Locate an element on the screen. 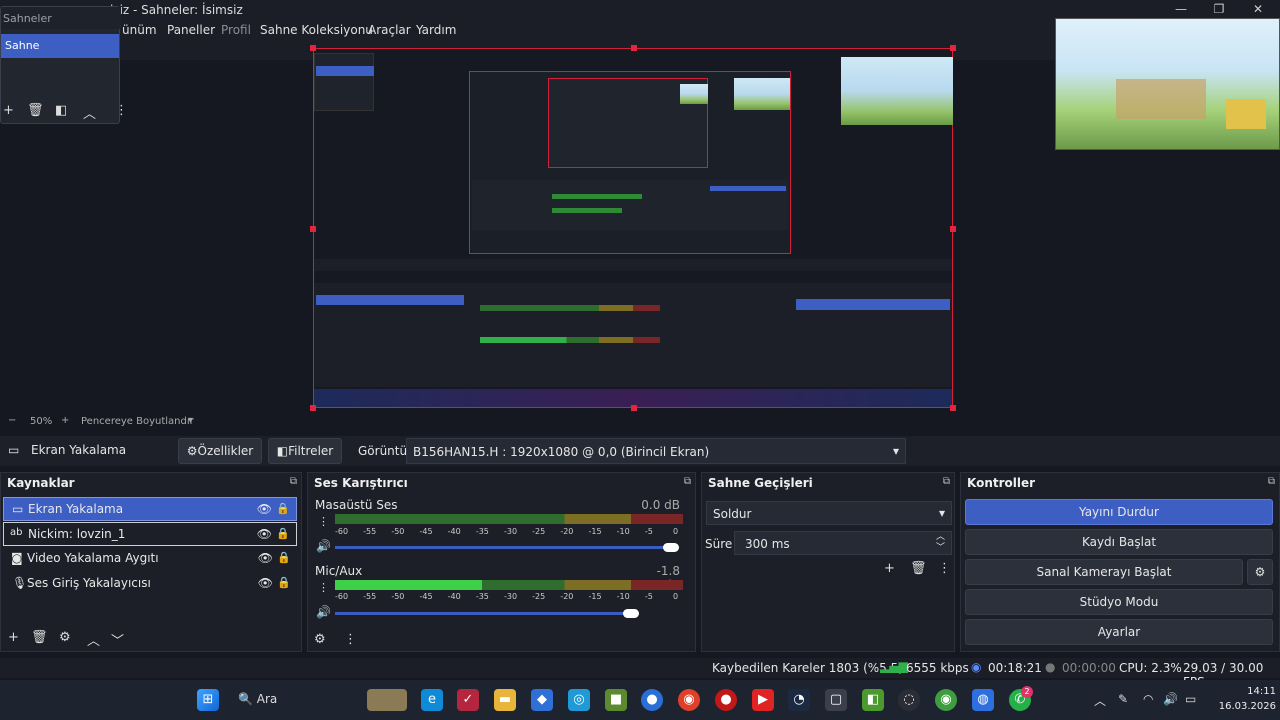  volume-slider-desktop is located at coordinates (503, 547).